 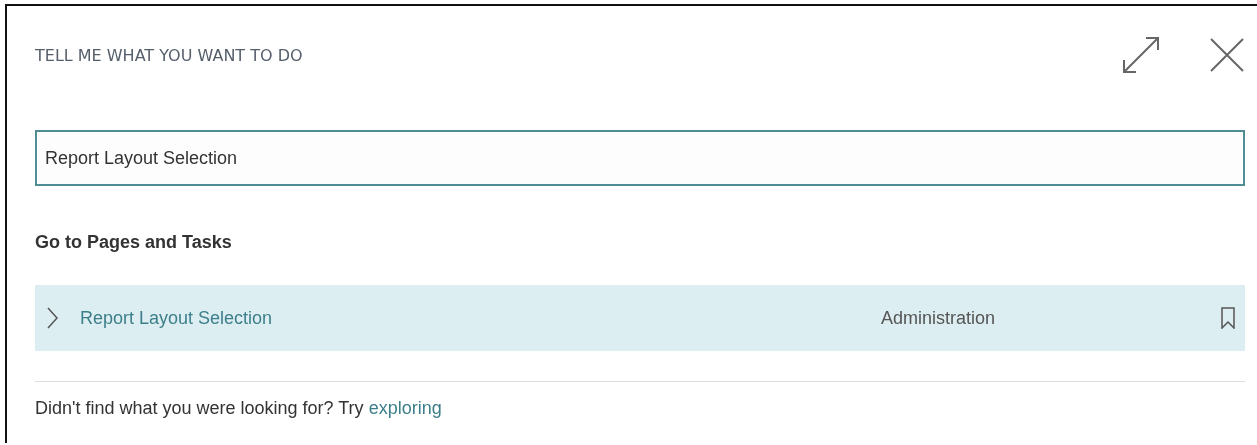 What do you see at coordinates (405, 408) in the screenshot?
I see `exploring-link: exploring` at bounding box center [405, 408].